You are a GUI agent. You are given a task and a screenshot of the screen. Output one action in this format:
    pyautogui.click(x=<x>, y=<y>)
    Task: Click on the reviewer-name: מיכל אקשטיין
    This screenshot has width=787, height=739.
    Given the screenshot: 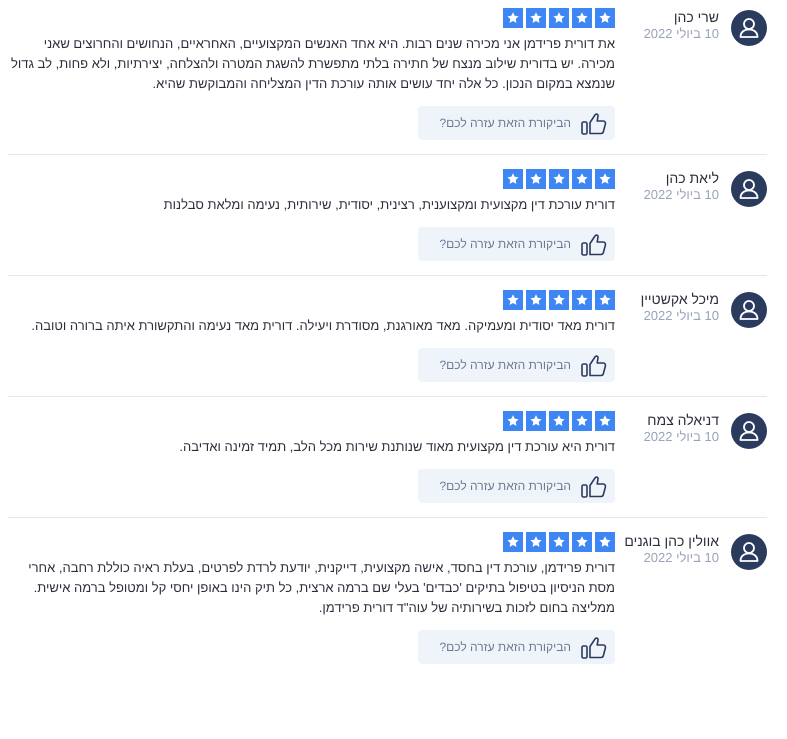 What is the action you would take?
    pyautogui.click(x=679, y=299)
    